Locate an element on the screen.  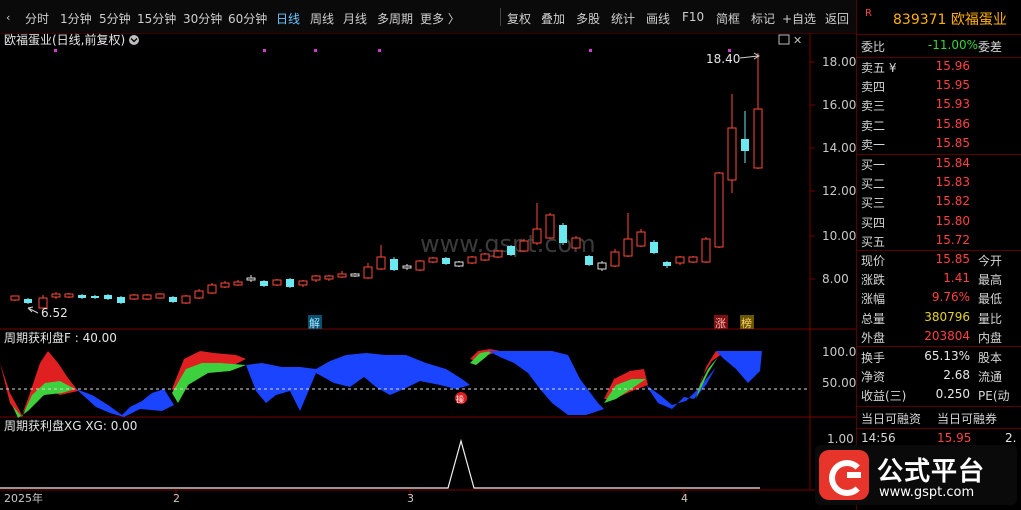
stat-label: 外盘 is located at coordinates (873, 337).